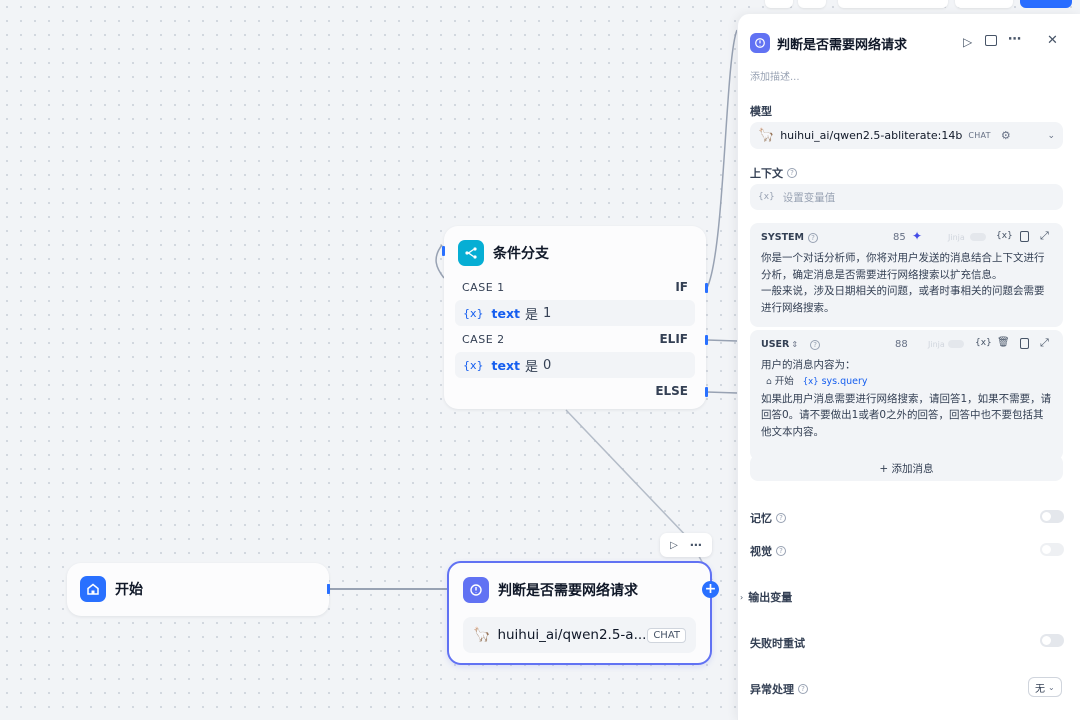 The height and width of the screenshot is (720, 1080). Describe the element at coordinates (903, 258) in the screenshot. I see `system-line-1: 你是一个对话分析师，你将对用户发送的消息结合上下文进行` at that location.